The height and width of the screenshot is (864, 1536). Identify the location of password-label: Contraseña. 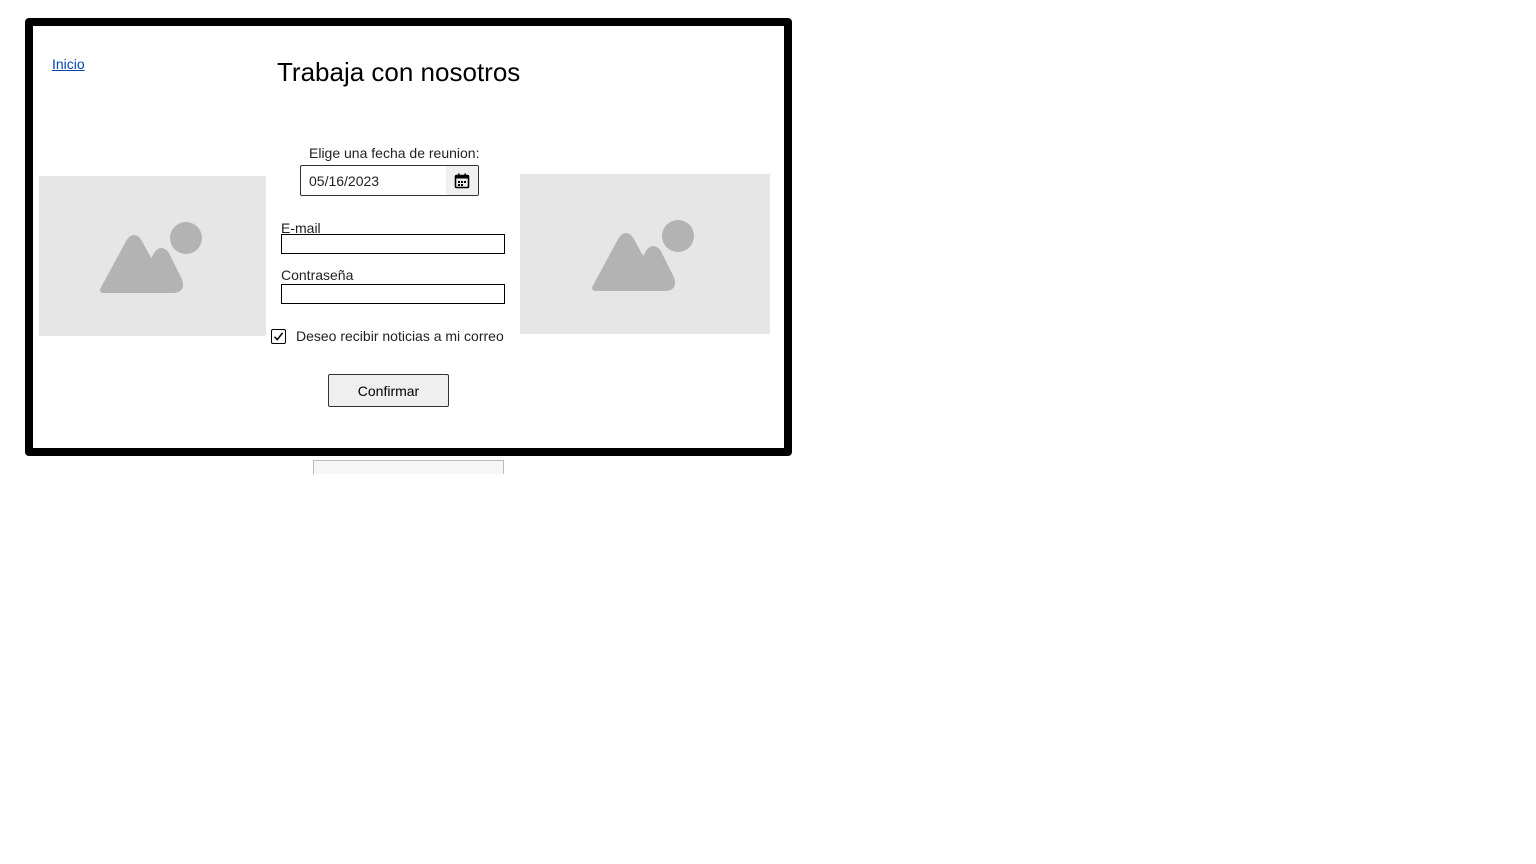
(317, 275).